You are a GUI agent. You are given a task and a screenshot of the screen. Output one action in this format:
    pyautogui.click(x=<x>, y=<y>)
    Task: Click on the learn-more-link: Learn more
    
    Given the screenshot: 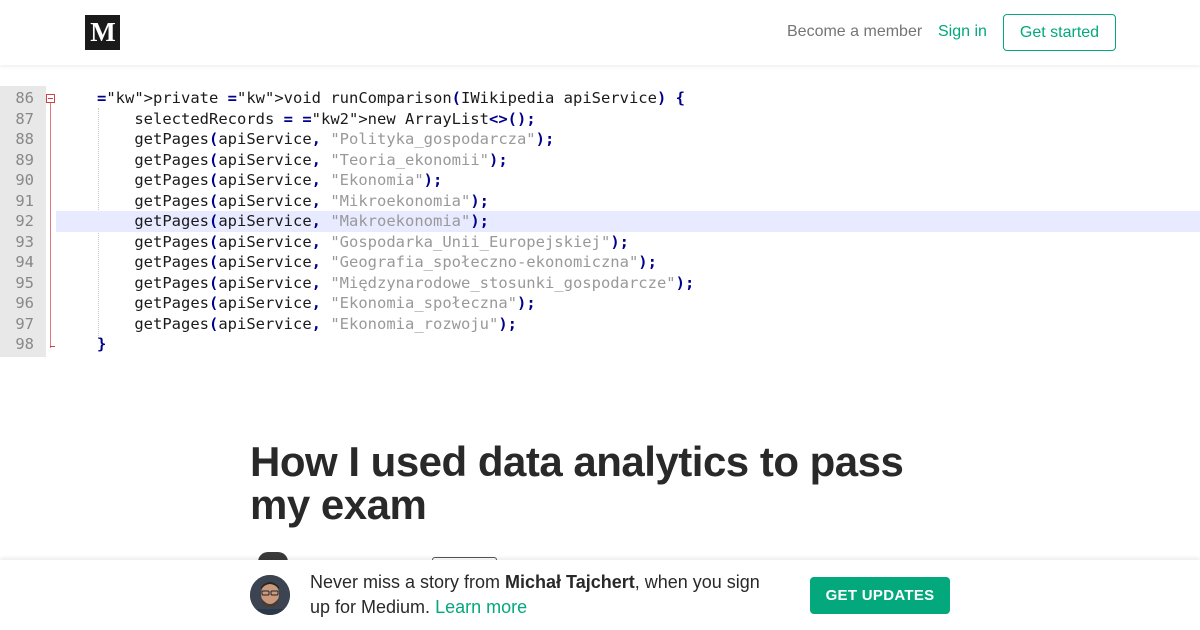 What is the action you would take?
    pyautogui.click(x=481, y=607)
    